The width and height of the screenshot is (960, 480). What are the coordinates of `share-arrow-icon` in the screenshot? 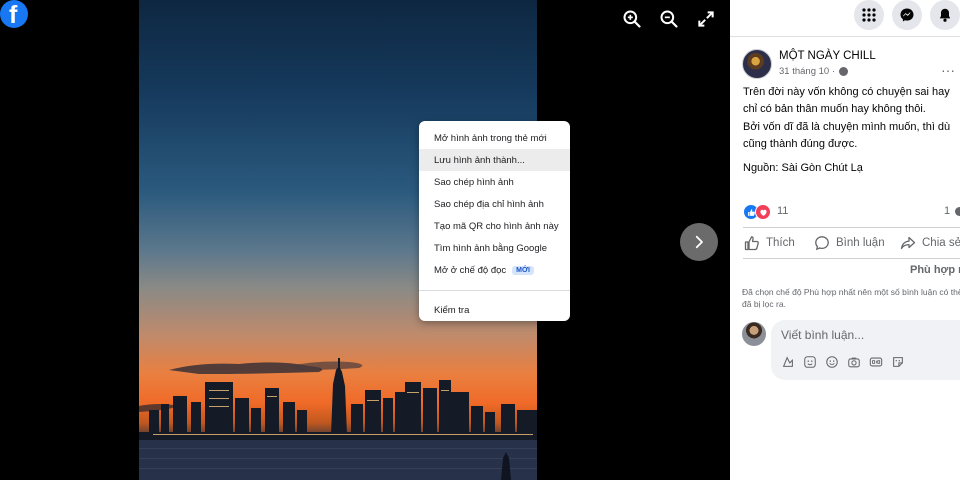 It's located at (908, 243).